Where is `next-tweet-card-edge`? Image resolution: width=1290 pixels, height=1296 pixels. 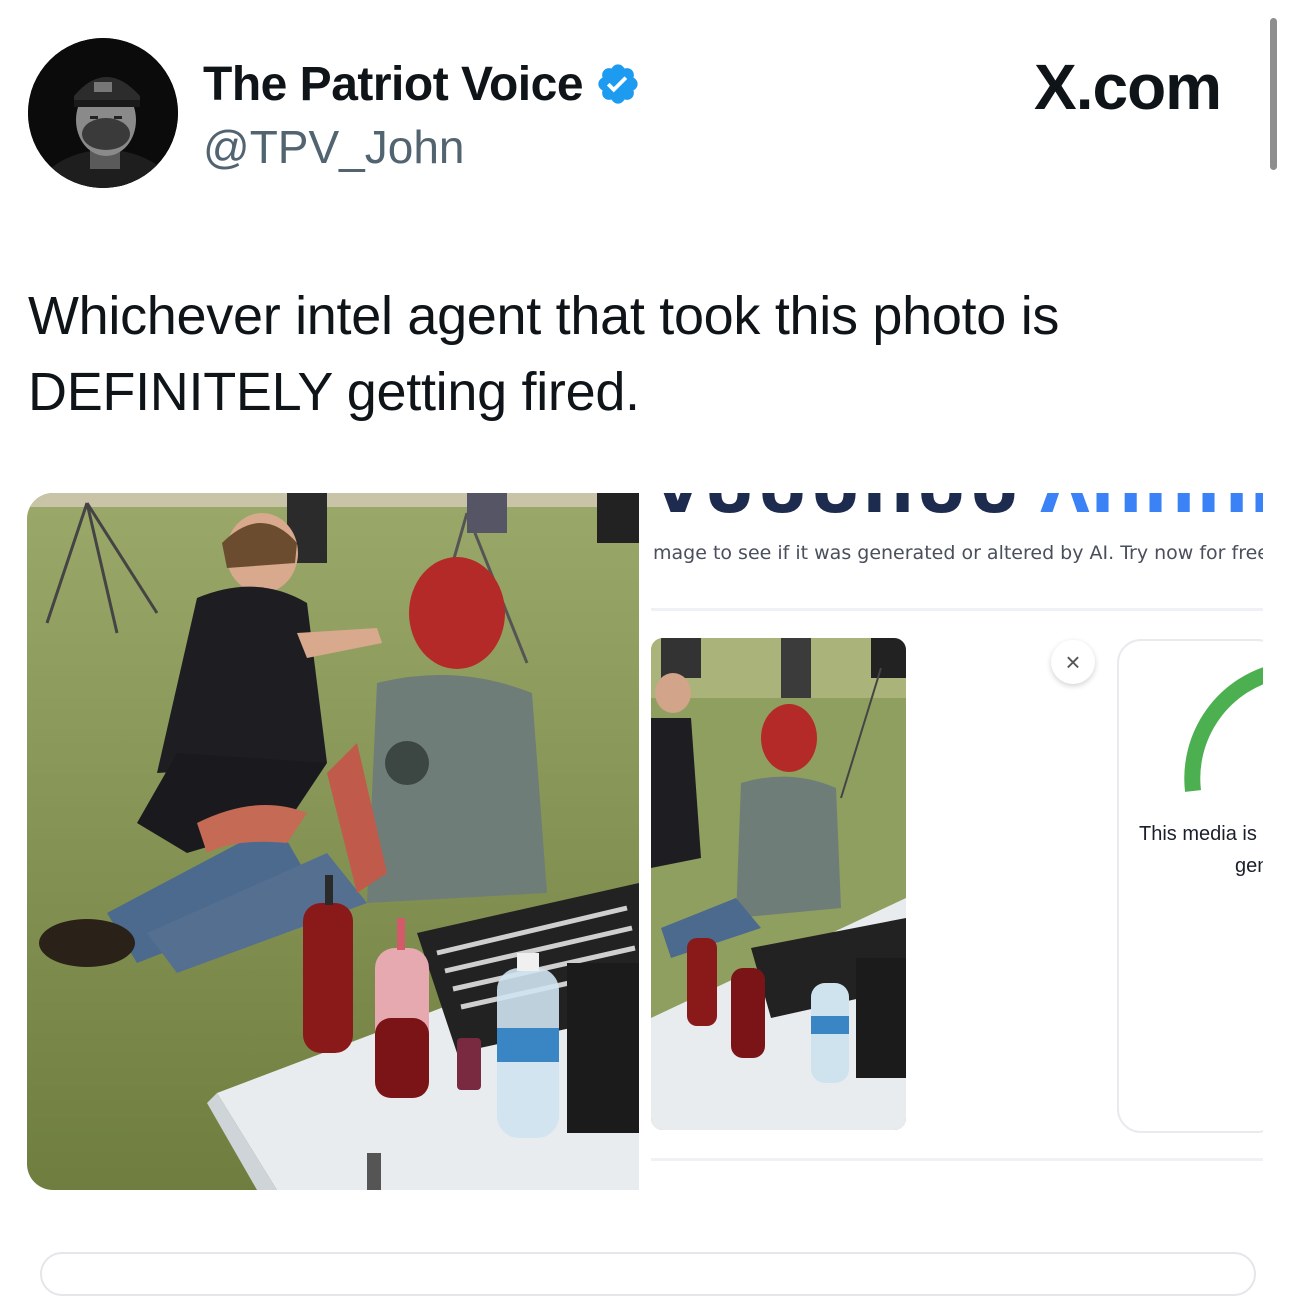
next-tweet-card-edge is located at coordinates (648, 1274).